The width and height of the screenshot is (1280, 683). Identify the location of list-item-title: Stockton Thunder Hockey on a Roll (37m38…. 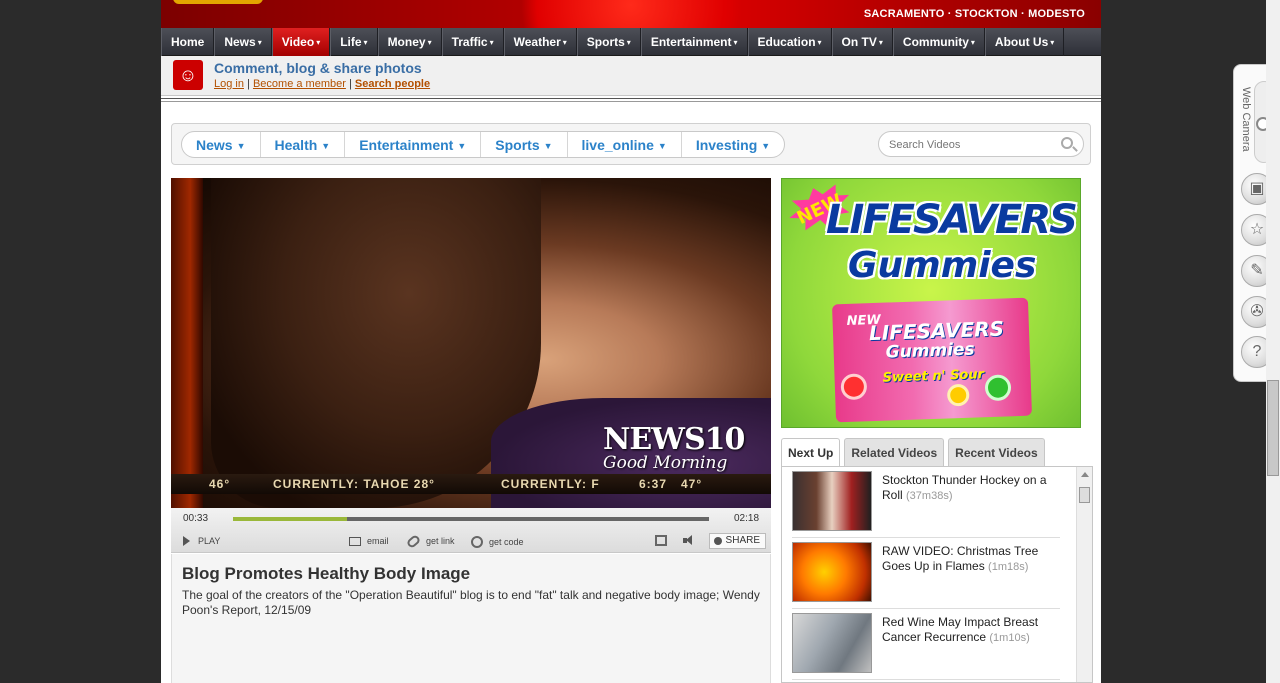
(971, 488).